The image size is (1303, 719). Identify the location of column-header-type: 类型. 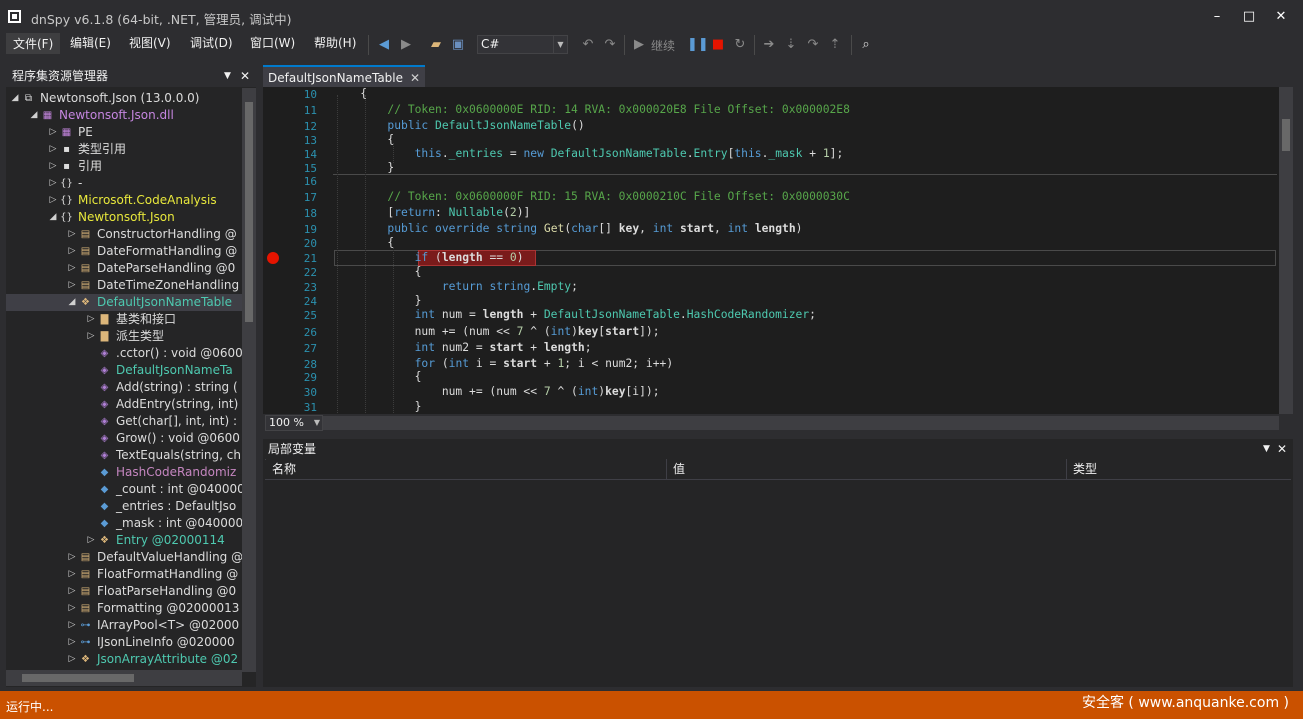
(1179, 469).